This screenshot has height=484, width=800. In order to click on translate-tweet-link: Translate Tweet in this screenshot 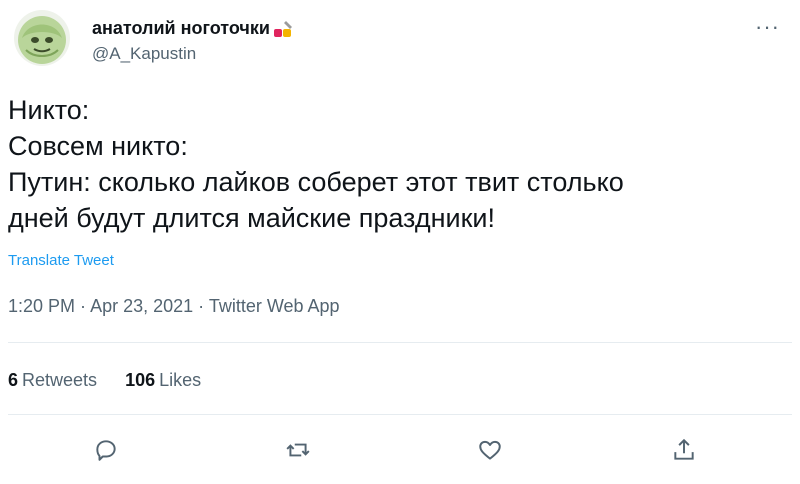, I will do `click(61, 260)`.